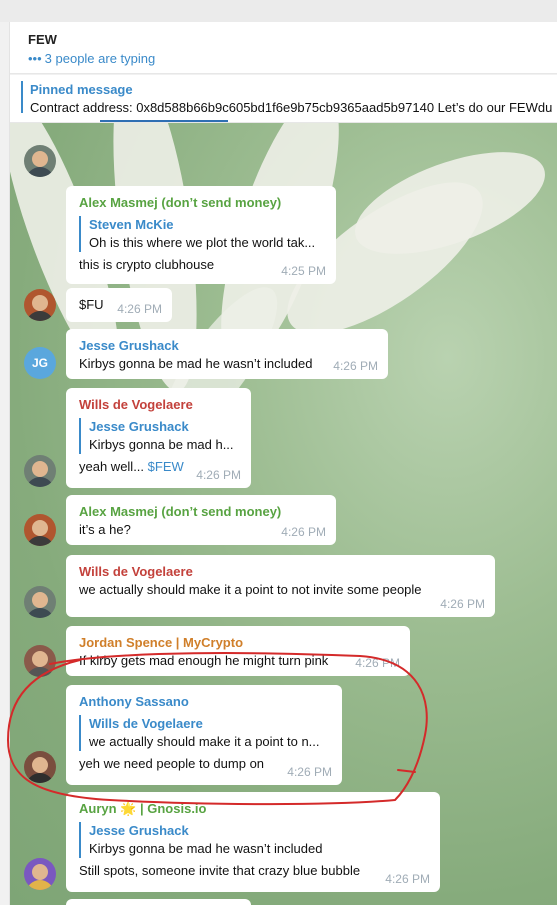 This screenshot has height=905, width=557. Describe the element at coordinates (166, 466) in the screenshot. I see `cashtag-link: $FEW` at that location.